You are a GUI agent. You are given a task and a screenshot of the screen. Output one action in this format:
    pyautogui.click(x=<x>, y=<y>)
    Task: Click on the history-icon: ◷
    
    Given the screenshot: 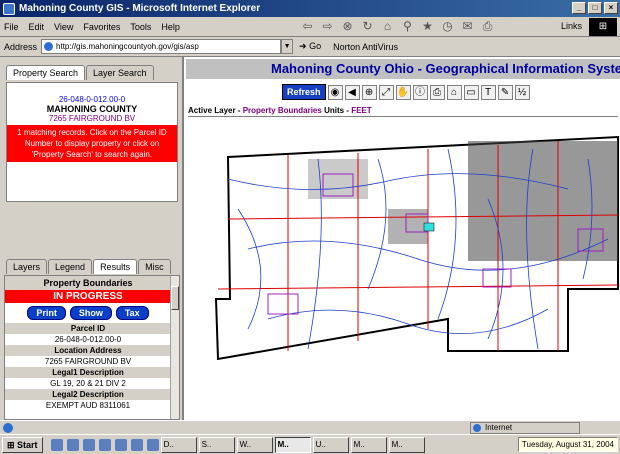 What is the action you would take?
    pyautogui.click(x=447, y=26)
    